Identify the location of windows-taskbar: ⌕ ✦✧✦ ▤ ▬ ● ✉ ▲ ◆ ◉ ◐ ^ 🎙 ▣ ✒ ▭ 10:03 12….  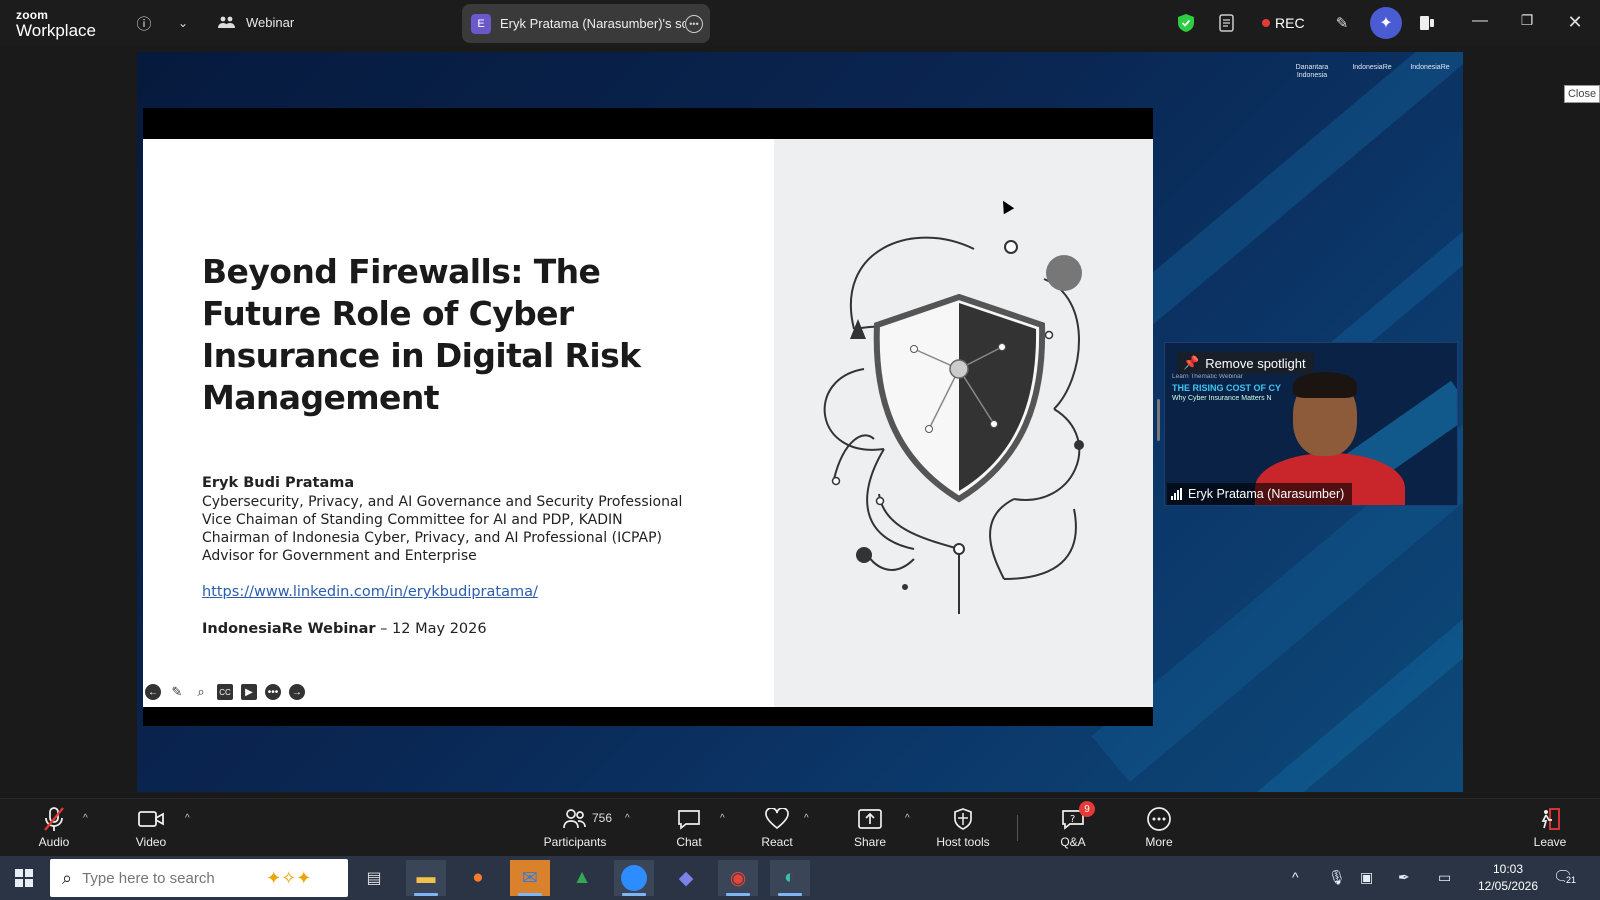
(800, 878).